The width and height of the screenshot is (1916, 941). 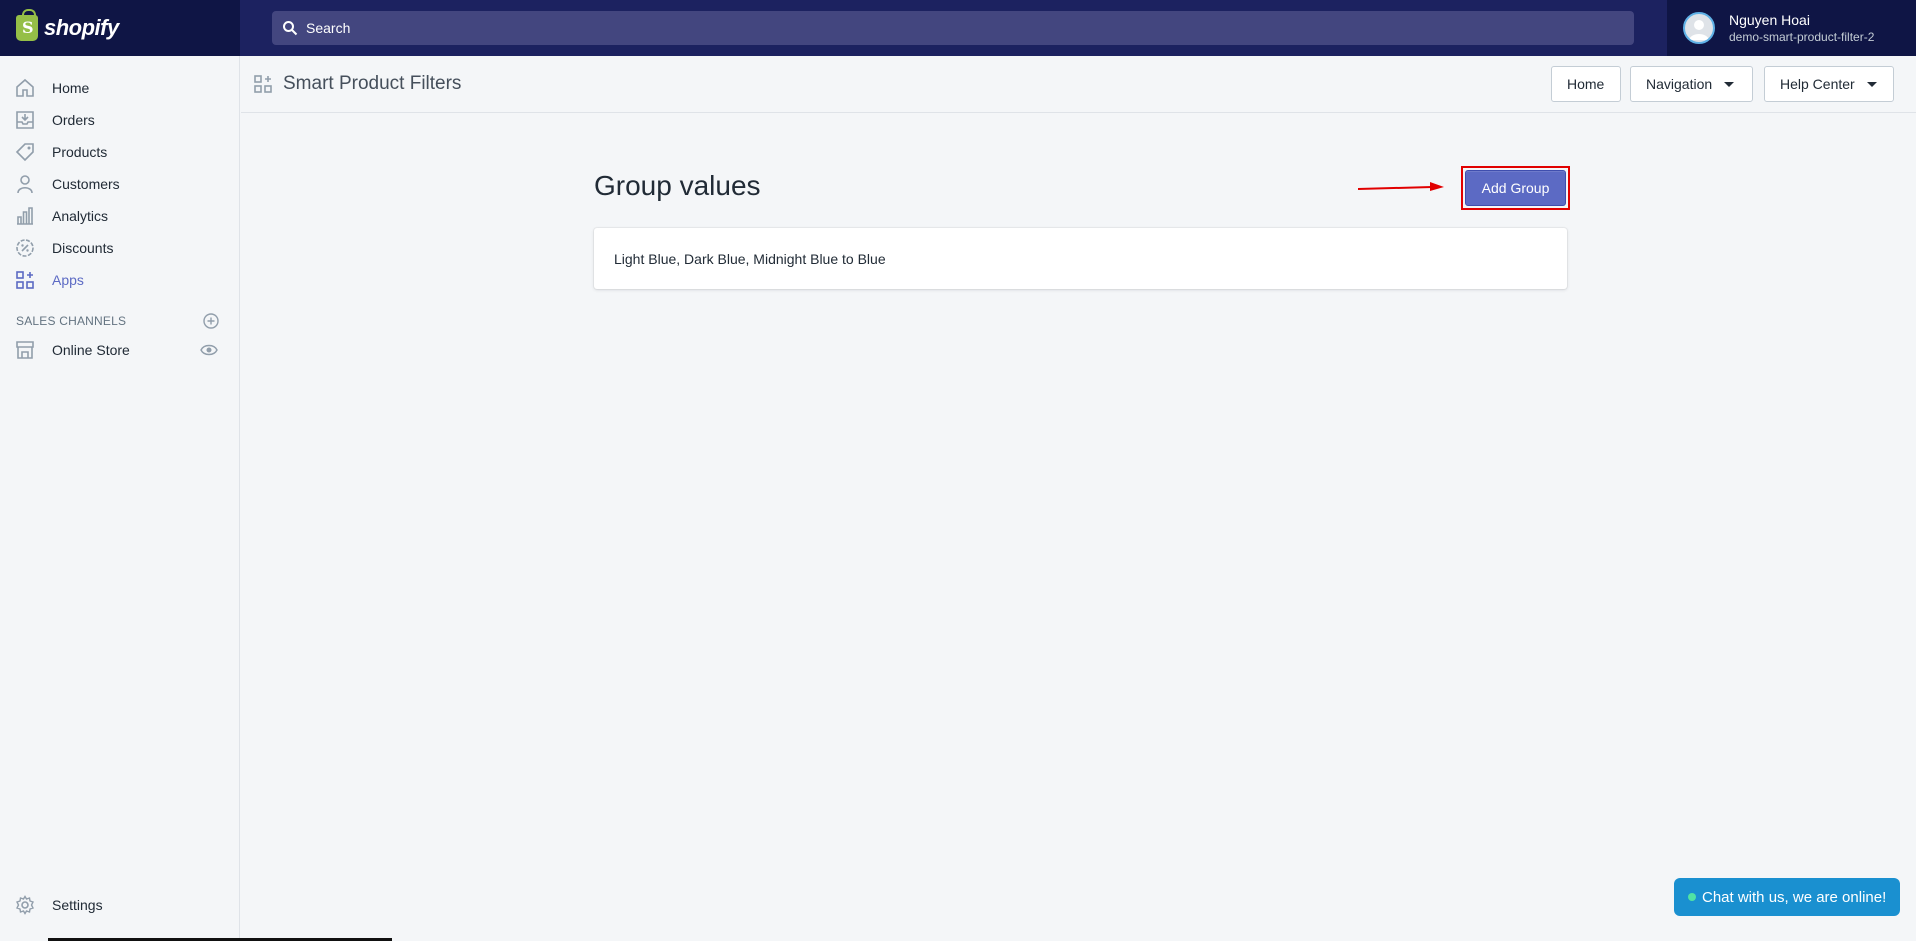 What do you see at coordinates (1692, 897) in the screenshot?
I see `online-dot-icon` at bounding box center [1692, 897].